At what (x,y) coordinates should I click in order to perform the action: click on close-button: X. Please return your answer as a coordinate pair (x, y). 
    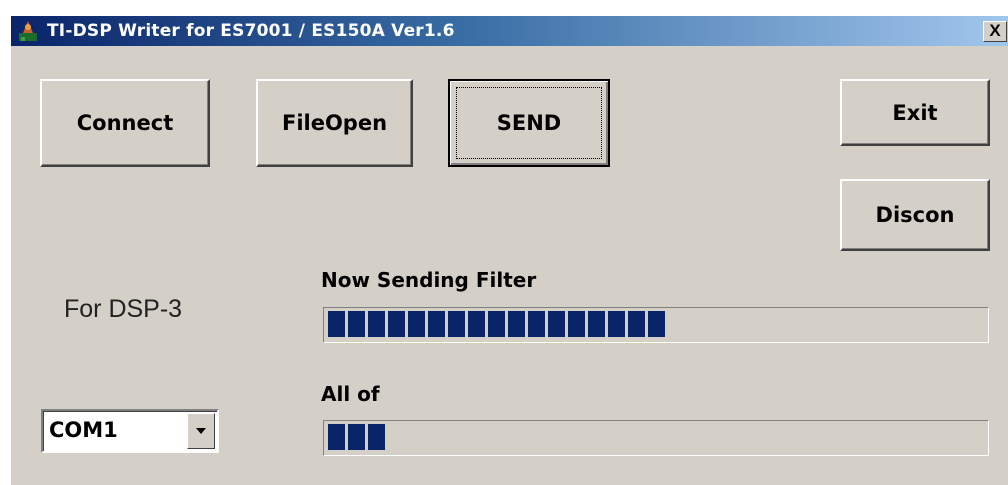
    Looking at the image, I should click on (995, 31).